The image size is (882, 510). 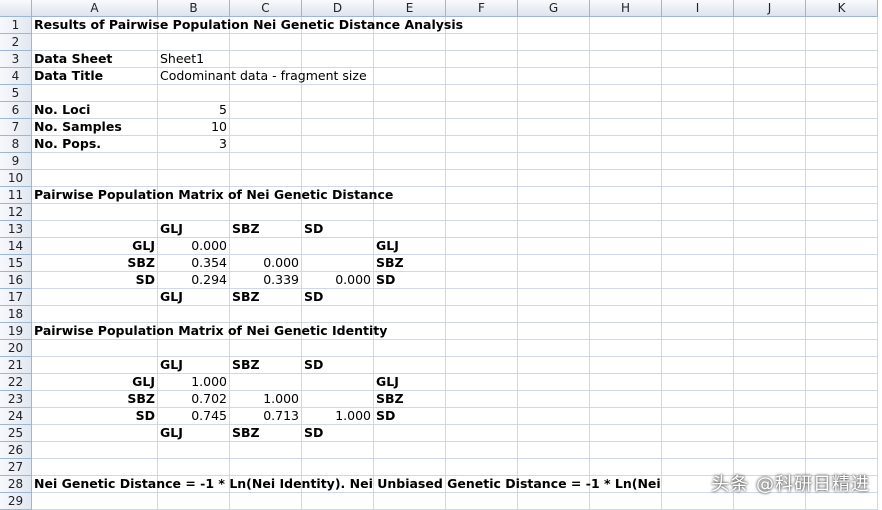 I want to click on column-header-c: C, so click(x=266, y=8).